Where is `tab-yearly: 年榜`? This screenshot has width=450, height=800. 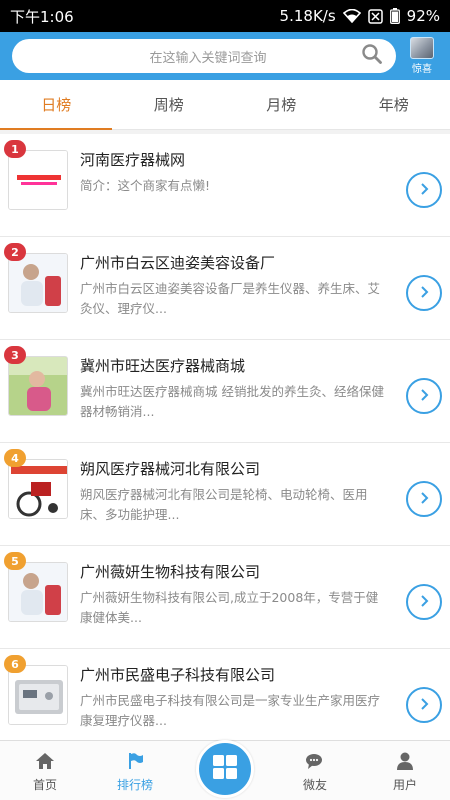 tab-yearly: 年榜 is located at coordinates (394, 104).